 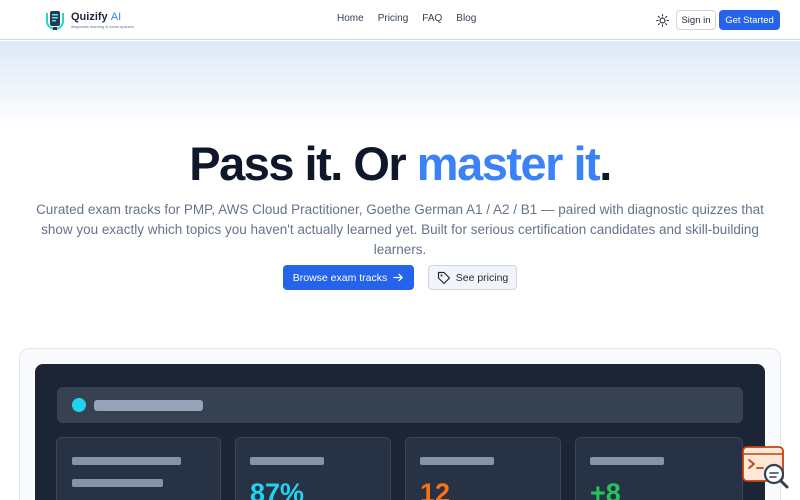 I want to click on preview-title-placeholder, so click(x=148, y=405).